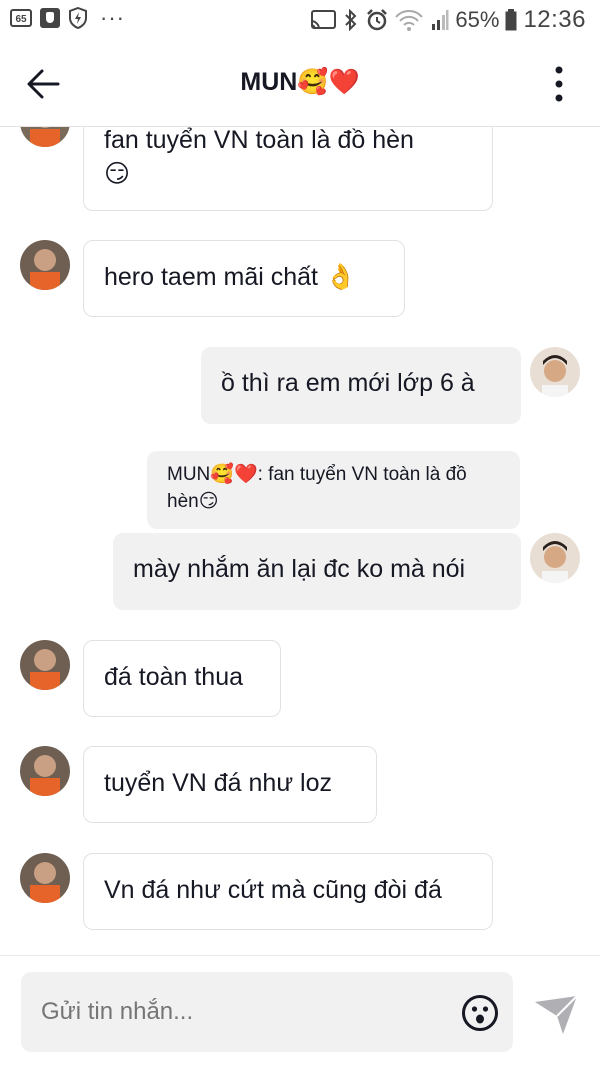  Describe the element at coordinates (328, 81) in the screenshot. I see `chat-title-emojis: 🥰❤️` at that location.